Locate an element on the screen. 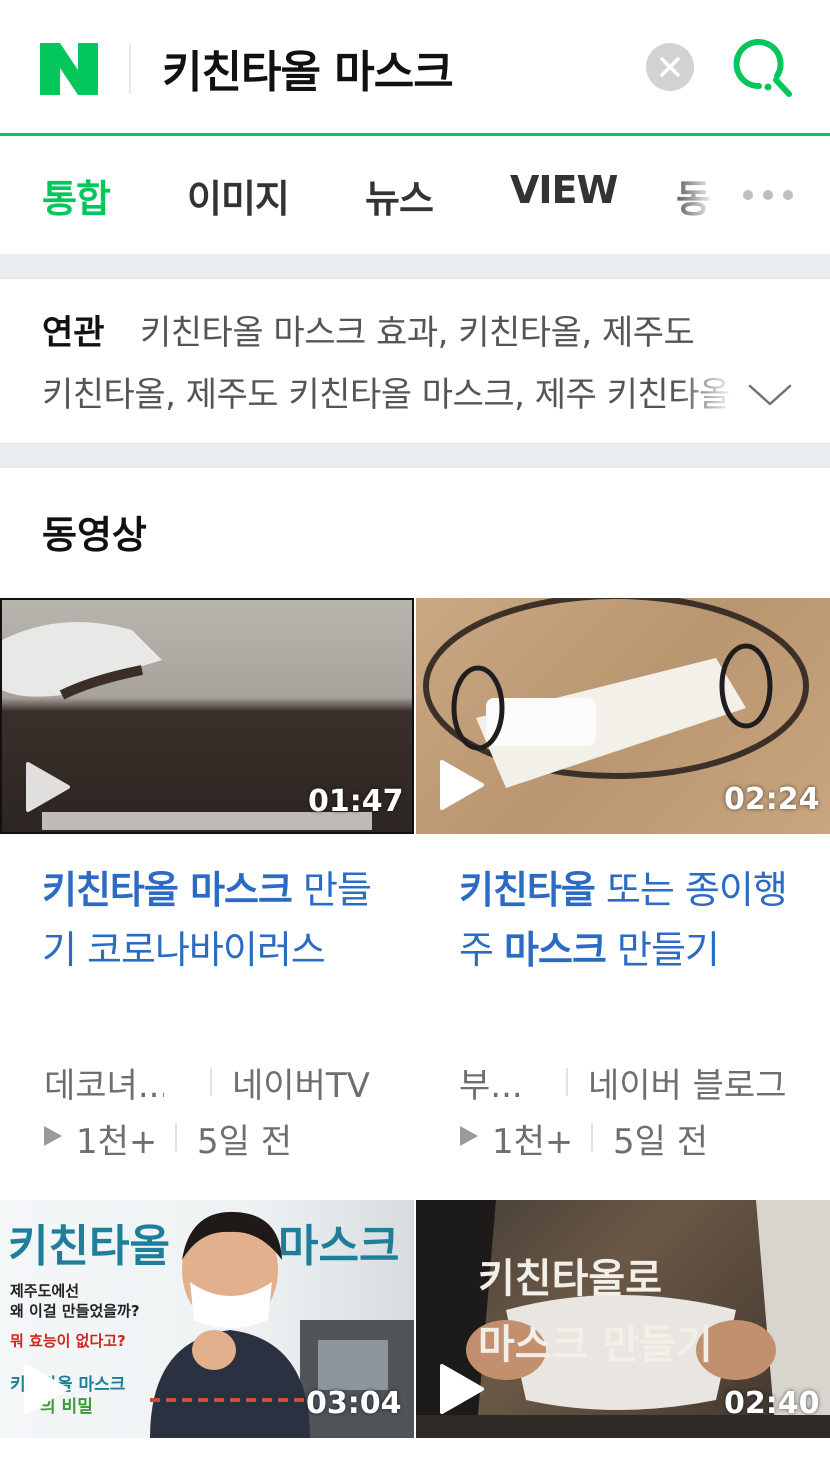 The height and width of the screenshot is (1476, 830). clear-button is located at coordinates (670, 67).